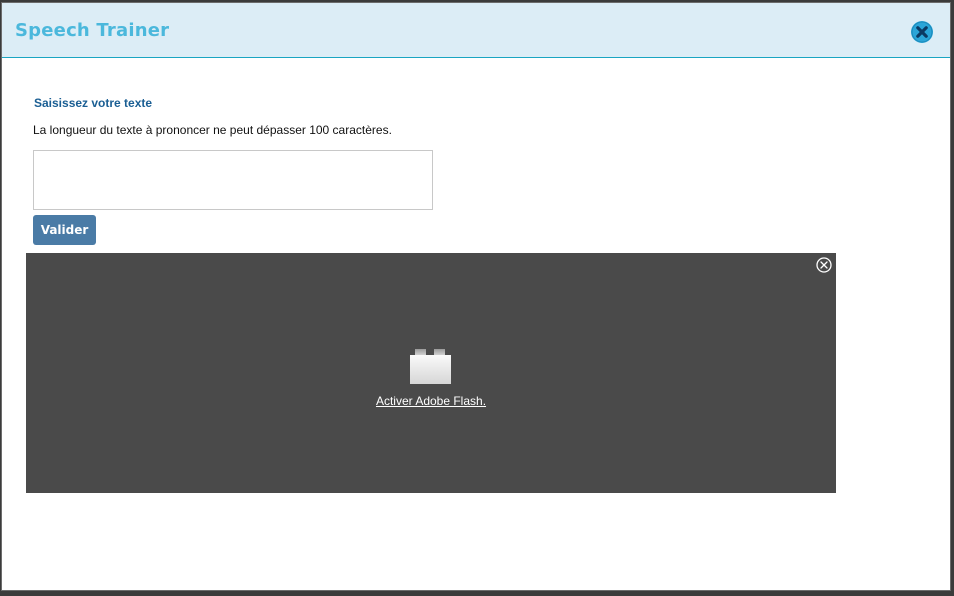 The height and width of the screenshot is (596, 954). Describe the element at coordinates (233, 180) in the screenshot. I see `speech-text-input` at that location.